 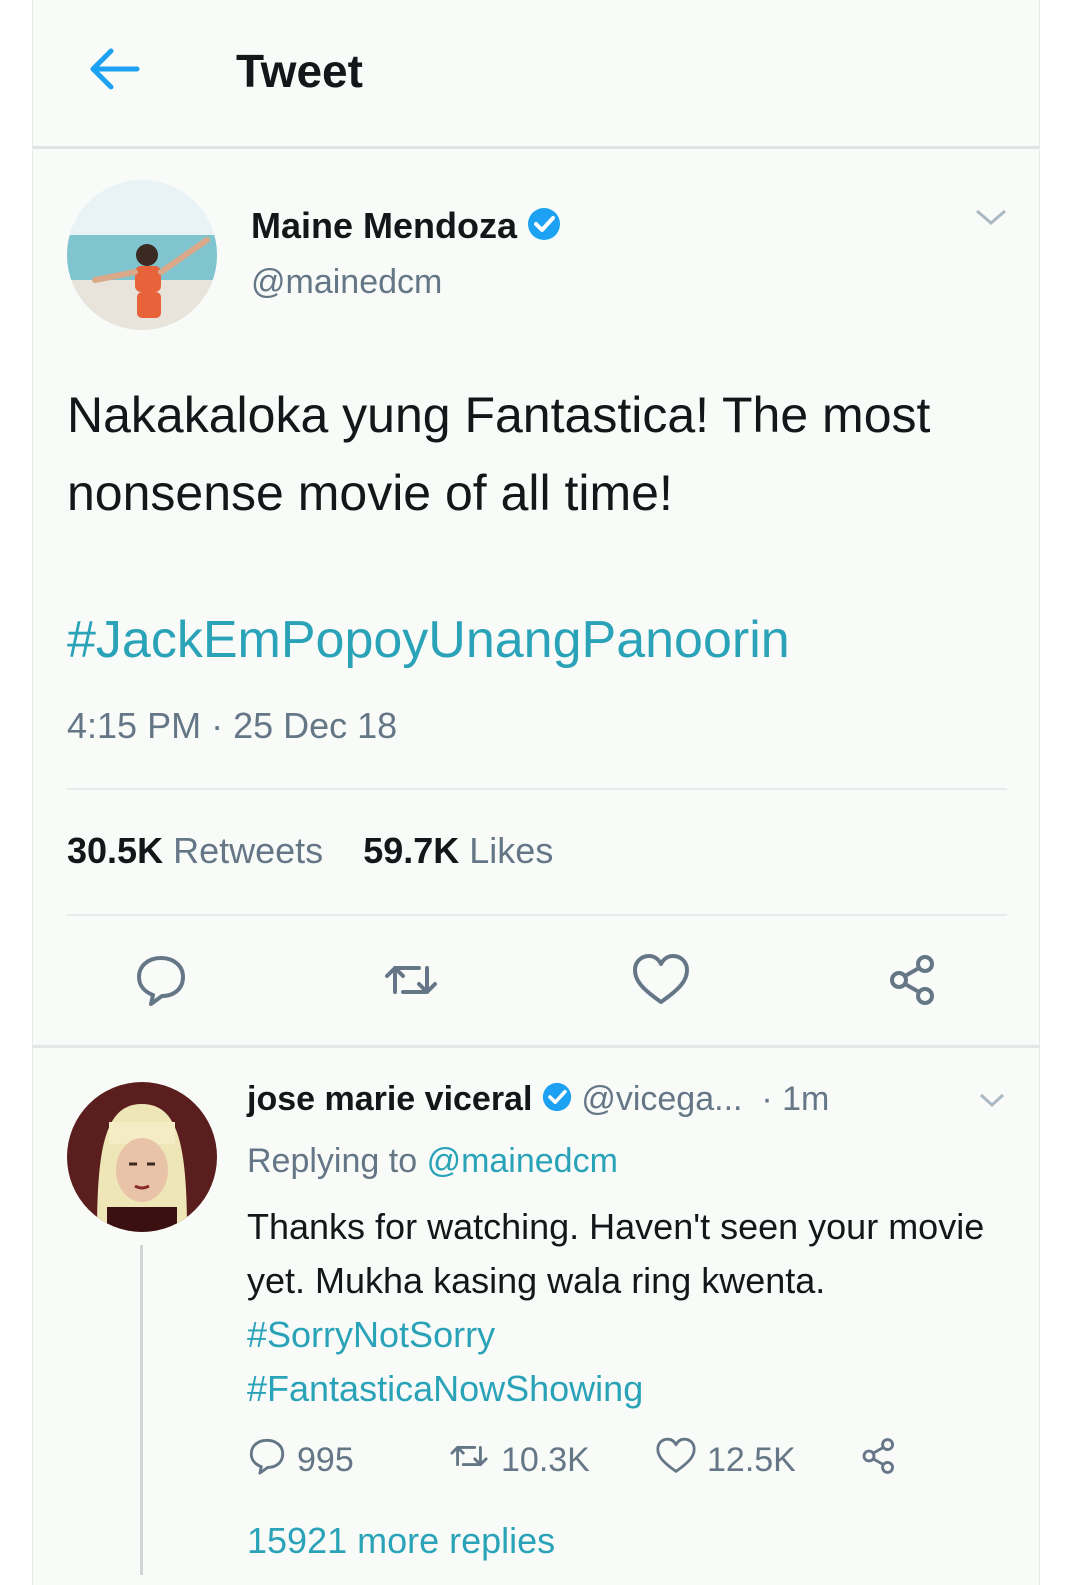 I want to click on reply-action-bar: 995 10.3K 12.5K, so click(x=637, y=1461).